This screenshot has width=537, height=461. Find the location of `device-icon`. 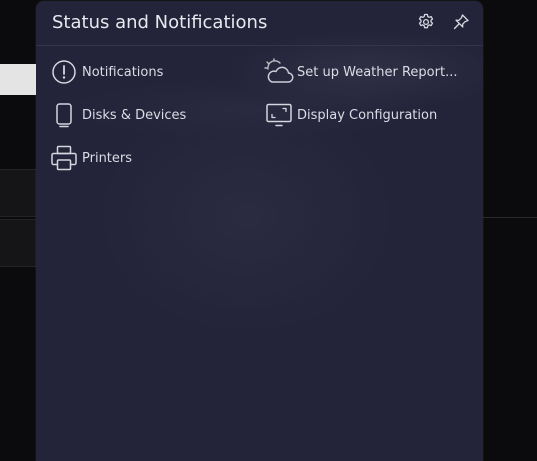

device-icon is located at coordinates (64, 115).